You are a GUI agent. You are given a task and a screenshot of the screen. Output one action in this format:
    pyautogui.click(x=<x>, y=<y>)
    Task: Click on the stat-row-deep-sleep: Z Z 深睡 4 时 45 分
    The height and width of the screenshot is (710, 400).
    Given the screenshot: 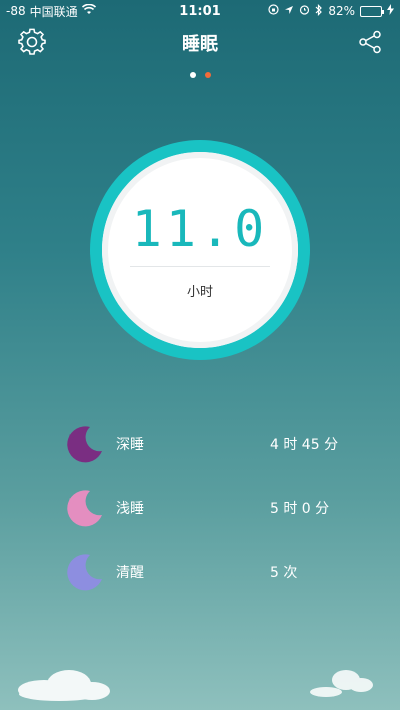 What is the action you would take?
    pyautogui.click(x=210, y=444)
    